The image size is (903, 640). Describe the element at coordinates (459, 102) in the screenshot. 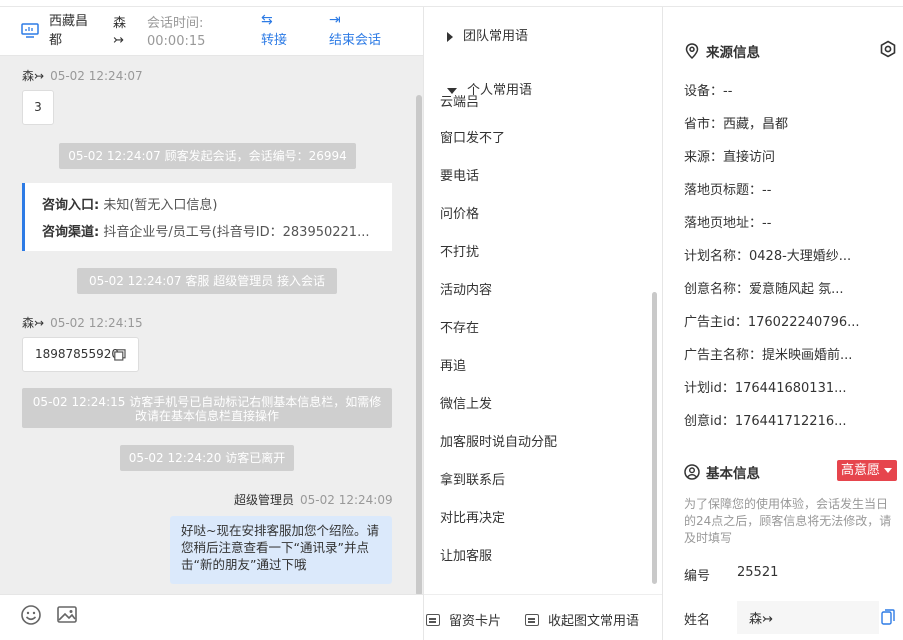

I see `phrase-item: 云端吕` at that location.